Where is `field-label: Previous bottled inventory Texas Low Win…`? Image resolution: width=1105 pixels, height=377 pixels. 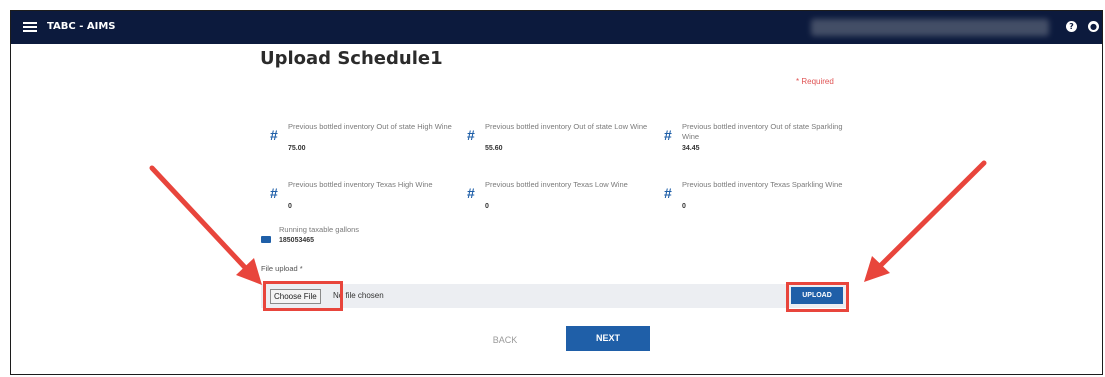
field-label: Previous bottled inventory Texas Low Win… is located at coordinates (556, 184).